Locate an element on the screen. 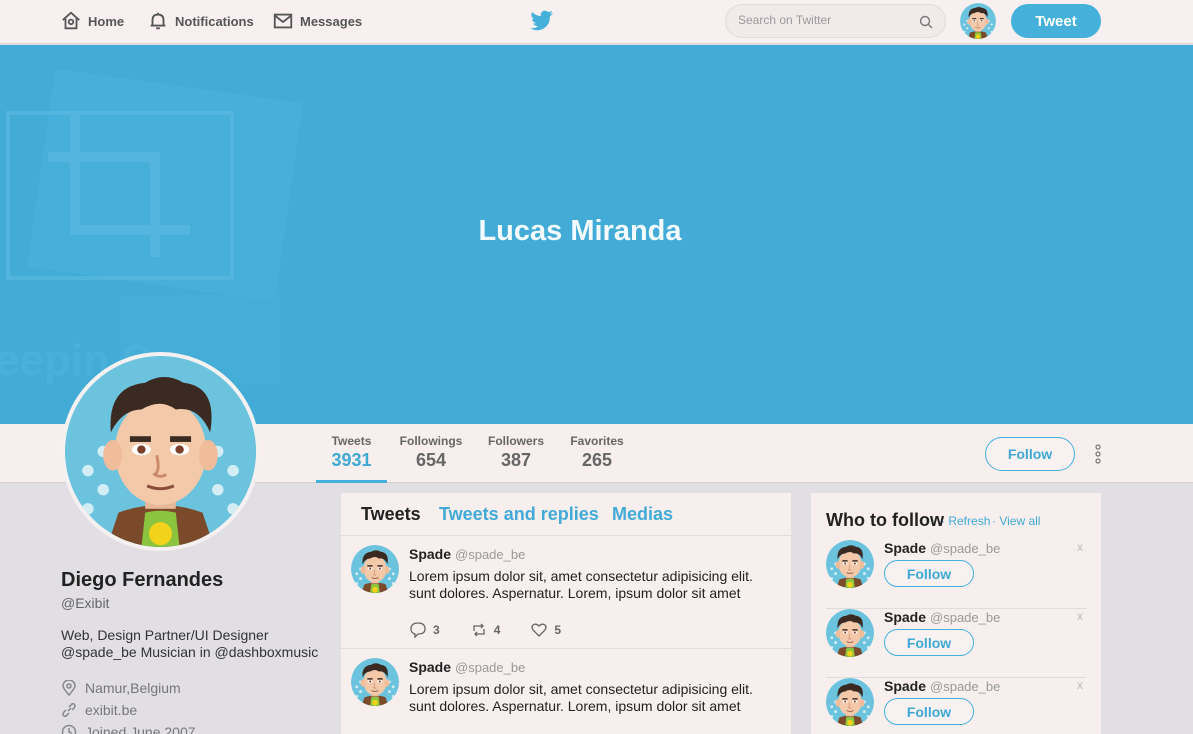 This screenshot has width=1193, height=734. who-to-follow-title: Who to follow is located at coordinates (885, 520).